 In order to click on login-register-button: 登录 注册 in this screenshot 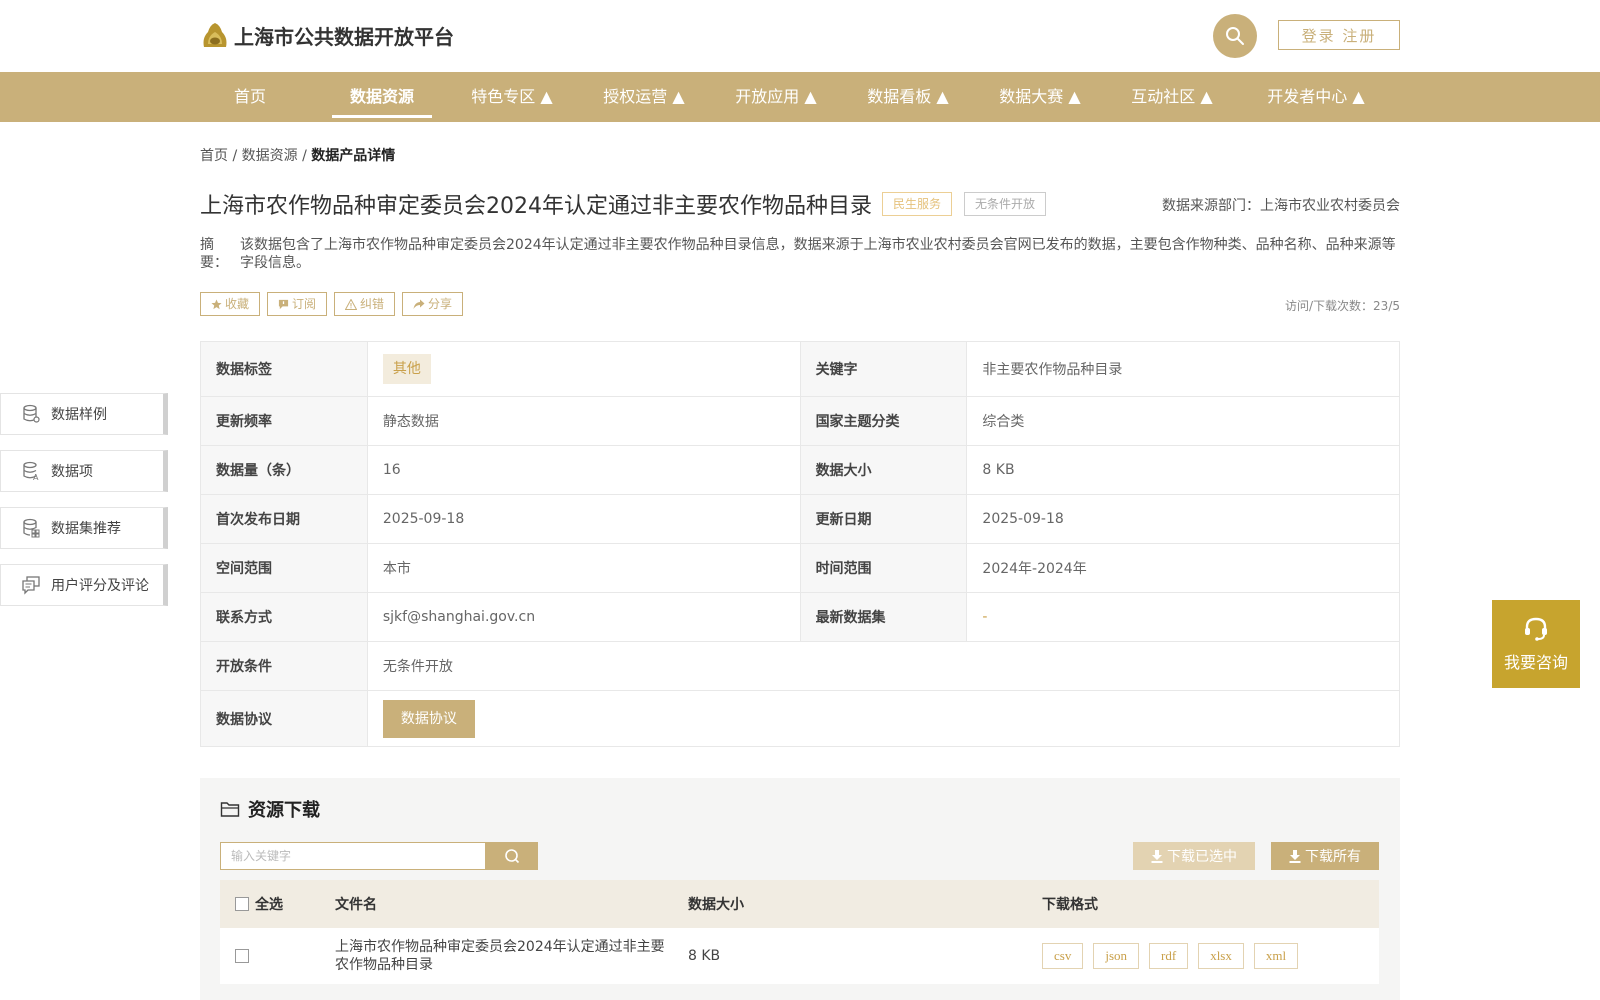, I will do `click(1339, 35)`.